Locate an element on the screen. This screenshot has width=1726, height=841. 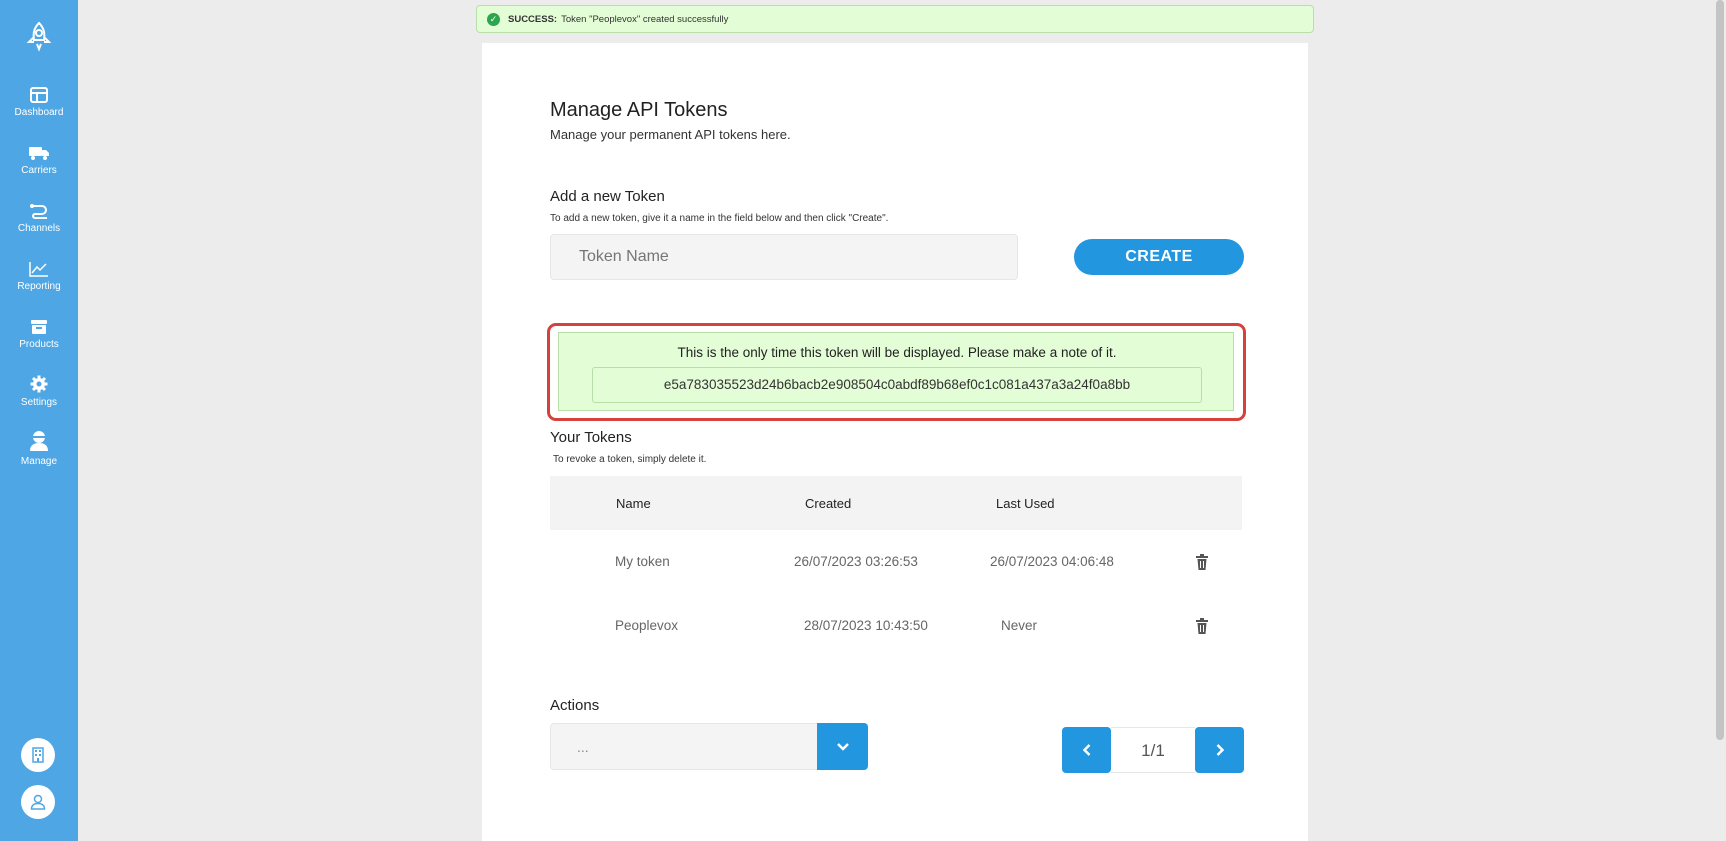
table-header: Name Created Last Used is located at coordinates (896, 503).